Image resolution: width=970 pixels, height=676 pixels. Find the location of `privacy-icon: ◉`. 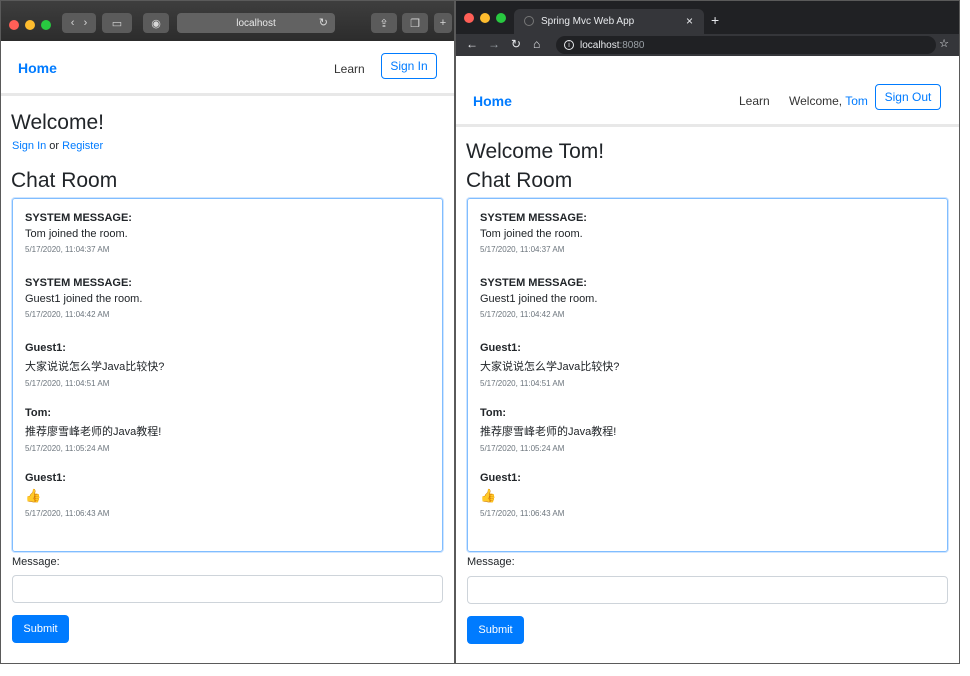

privacy-icon: ◉ is located at coordinates (156, 23).